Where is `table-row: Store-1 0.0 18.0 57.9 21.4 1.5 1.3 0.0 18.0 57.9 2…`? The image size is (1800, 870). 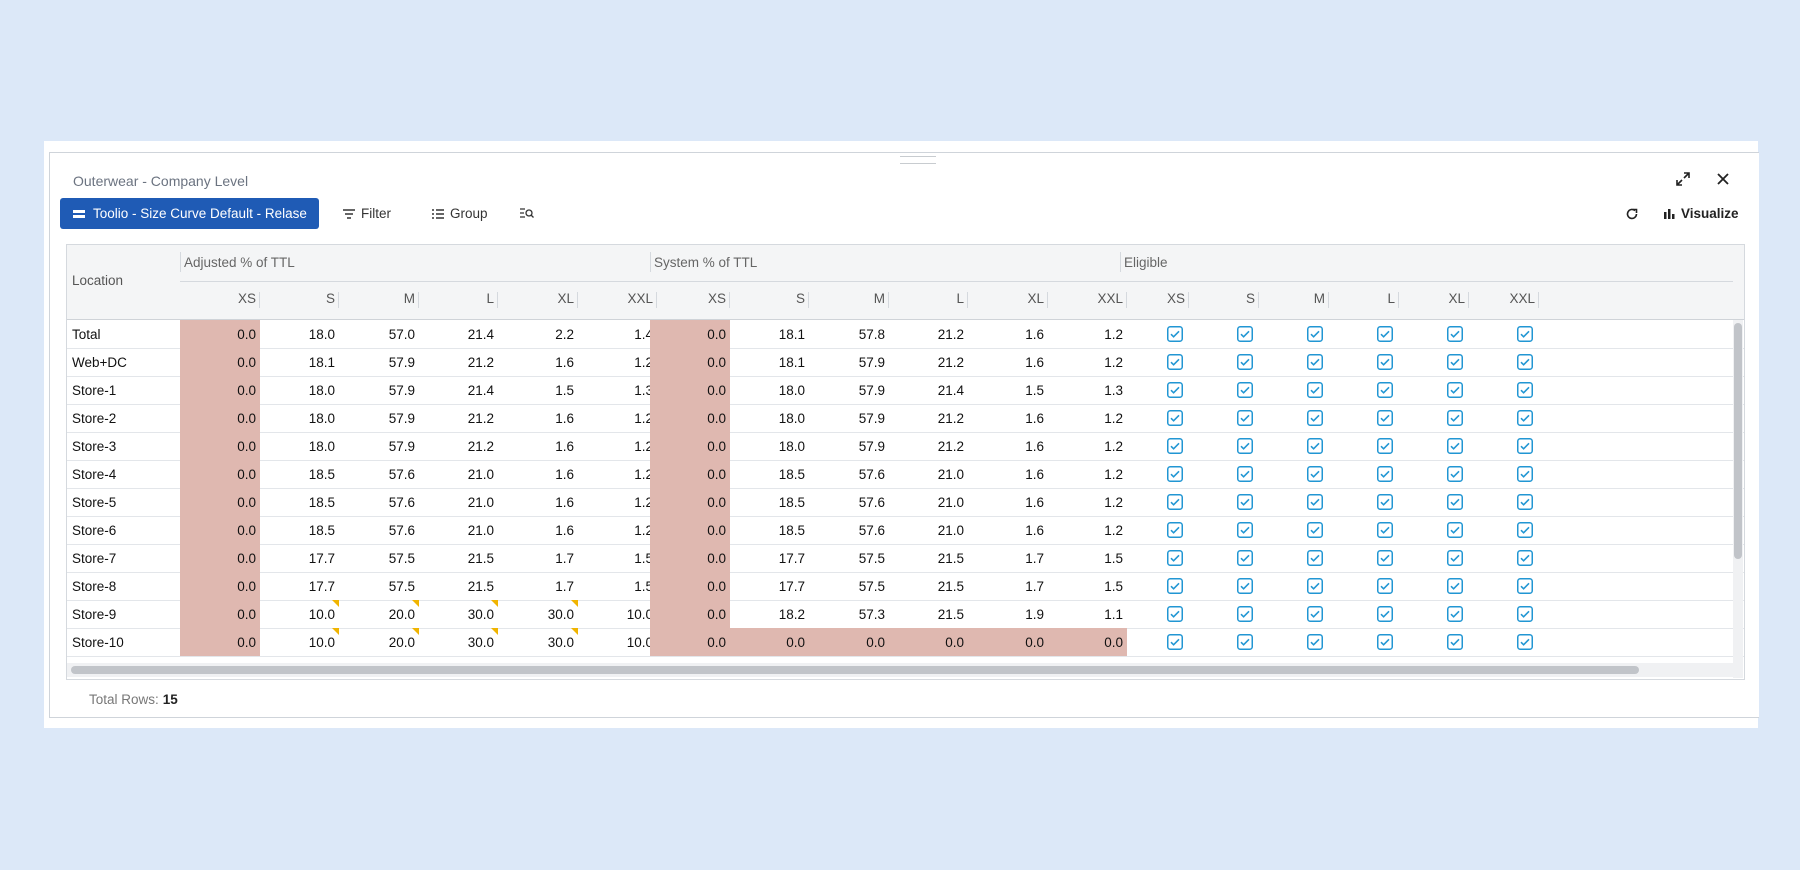
table-row: Store-1 0.0 18.0 57.9 21.4 1.5 1.3 0.0 18.0 57.9 2… is located at coordinates (905, 390).